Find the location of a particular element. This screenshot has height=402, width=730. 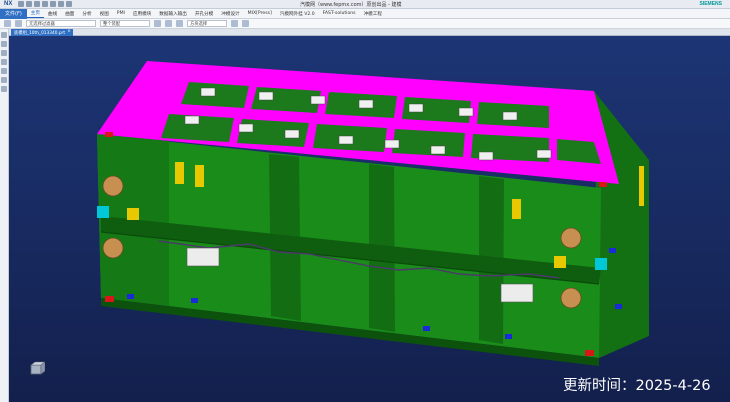

document-tab: 底模组_10th_013340.prt × is located at coordinates (42, 32).